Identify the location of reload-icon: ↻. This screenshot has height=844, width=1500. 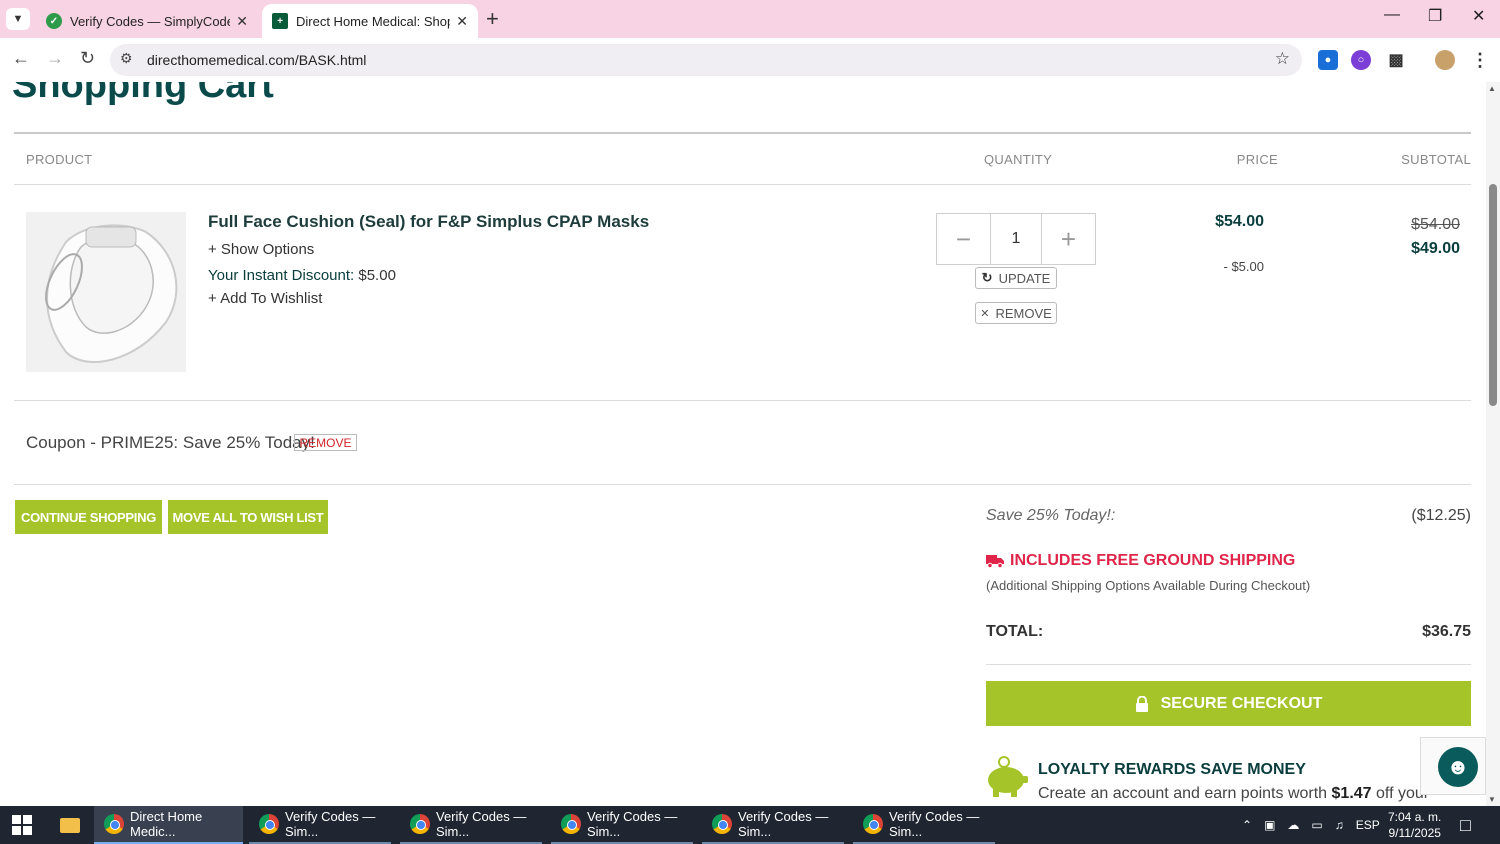
(87, 58).